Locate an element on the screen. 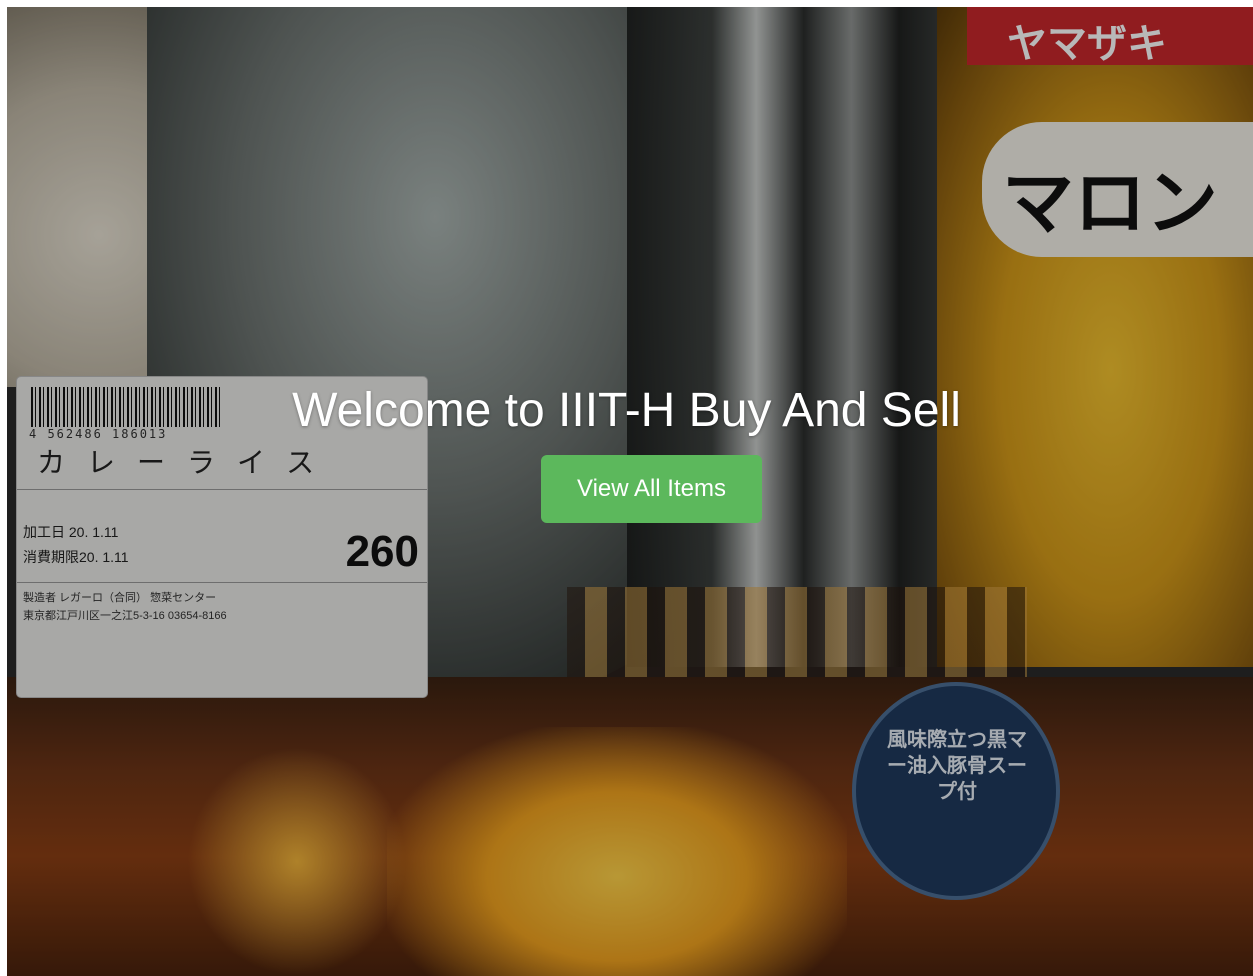 The height and width of the screenshot is (976, 1253). page-title: Welcome to IIIT-H Buy And Sell is located at coordinates (626, 410).